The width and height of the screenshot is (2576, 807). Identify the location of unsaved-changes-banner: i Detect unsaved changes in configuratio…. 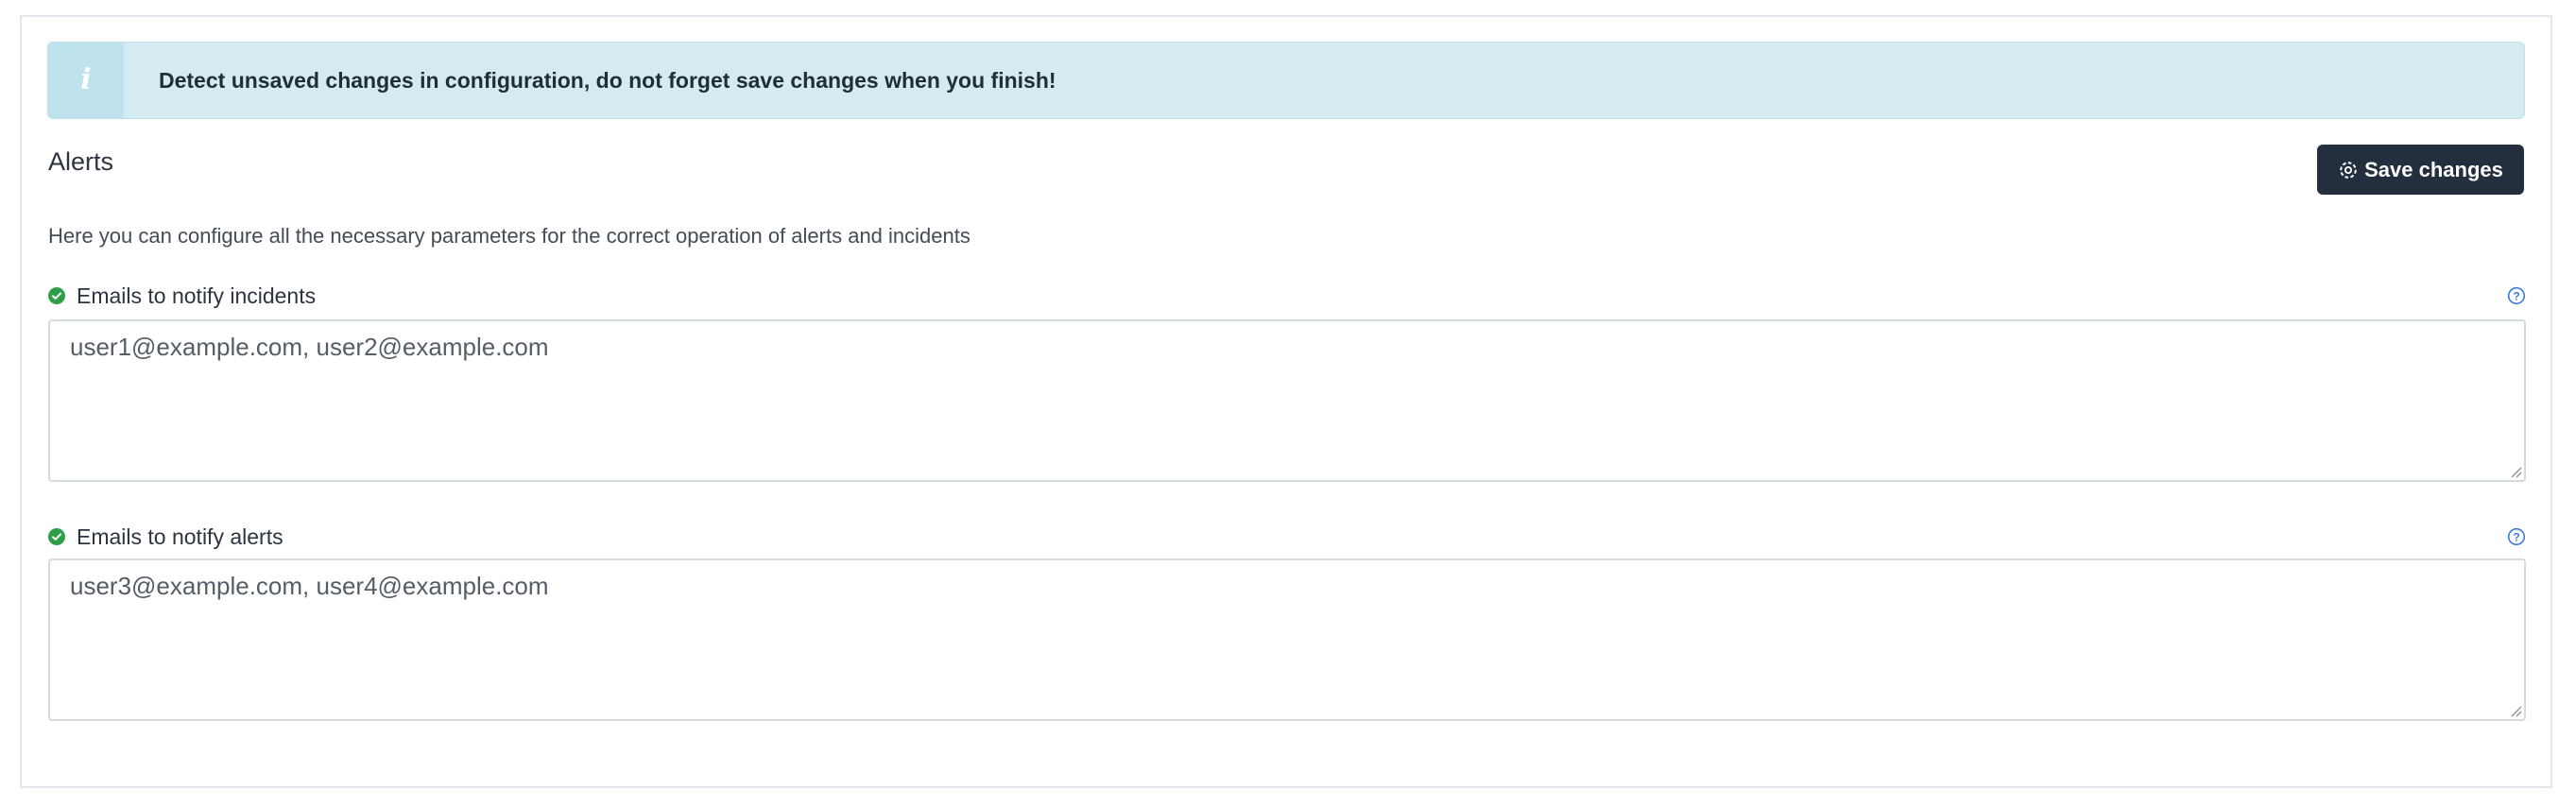
(1286, 80).